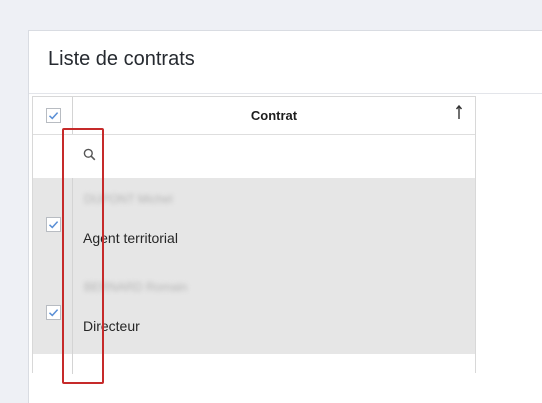 This screenshot has width=542, height=403. Describe the element at coordinates (274, 115) in the screenshot. I see `column-header-contrat: Contrat` at that location.